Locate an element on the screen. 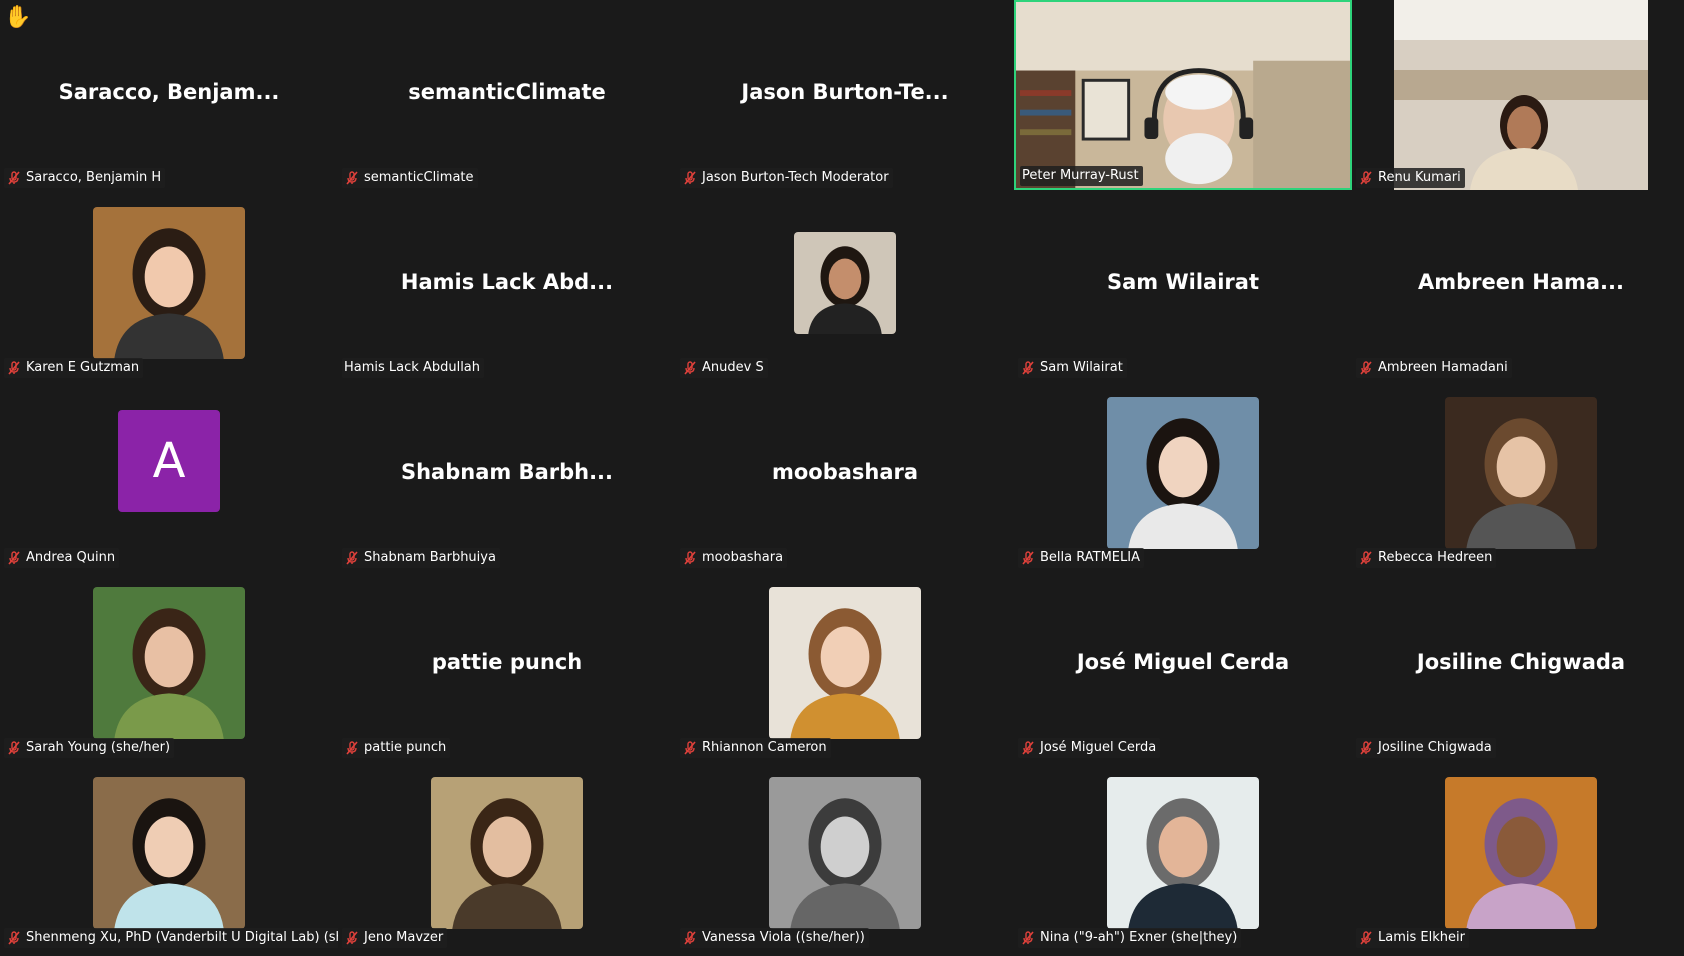 The height and width of the screenshot is (956, 1684). participant-tile: semanticClimate semanticClimate is located at coordinates (507, 95).